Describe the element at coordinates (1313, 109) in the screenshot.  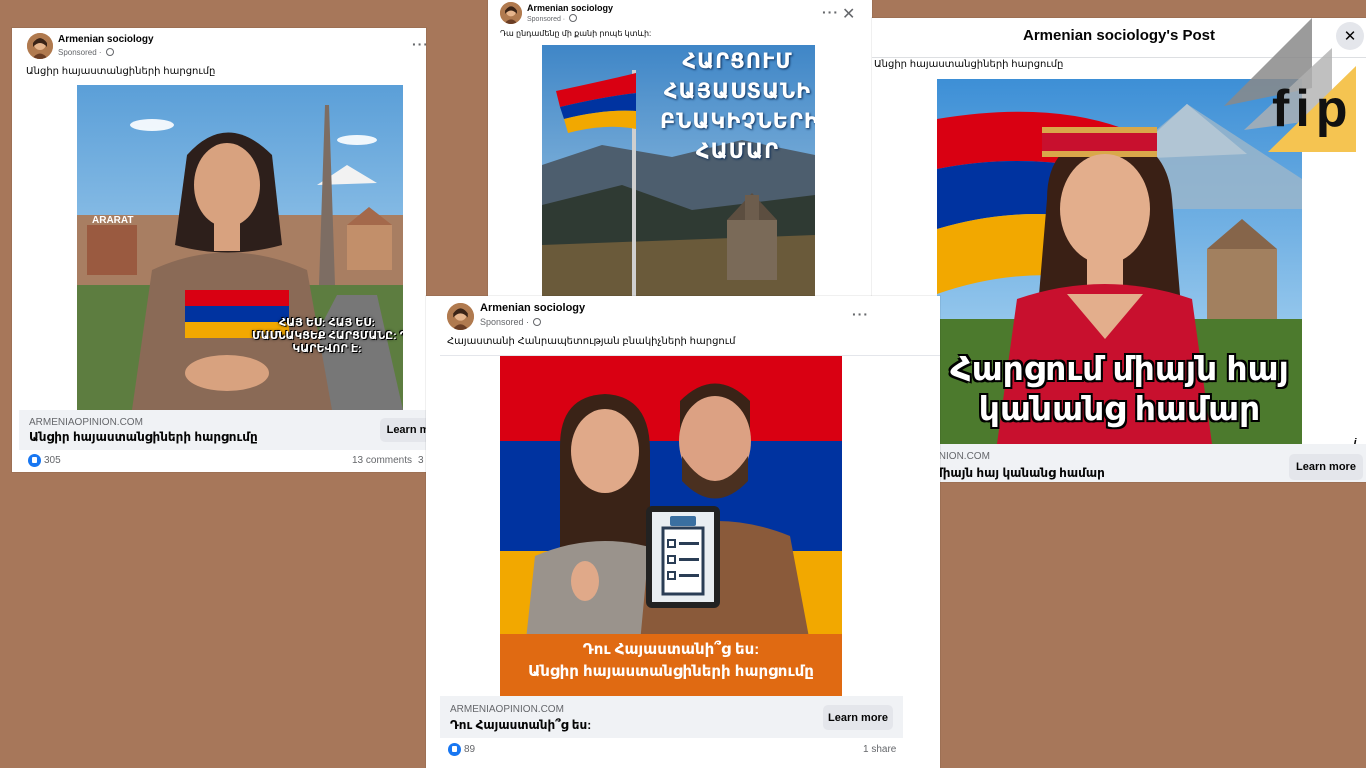
I see `watermark-text: fip` at that location.